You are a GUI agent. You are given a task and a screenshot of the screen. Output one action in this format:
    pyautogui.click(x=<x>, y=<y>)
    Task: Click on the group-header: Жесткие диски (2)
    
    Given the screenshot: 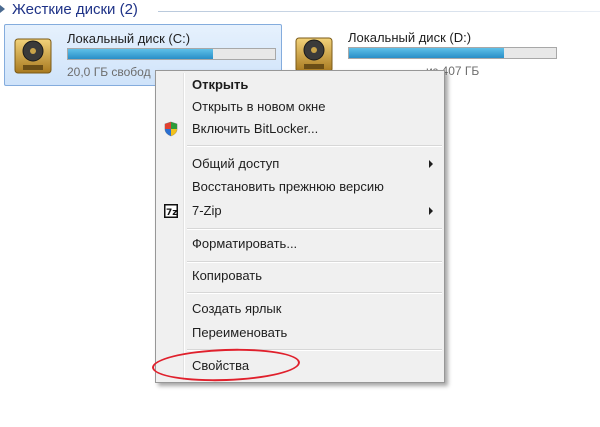 What is the action you would take?
    pyautogui.click(x=300, y=11)
    